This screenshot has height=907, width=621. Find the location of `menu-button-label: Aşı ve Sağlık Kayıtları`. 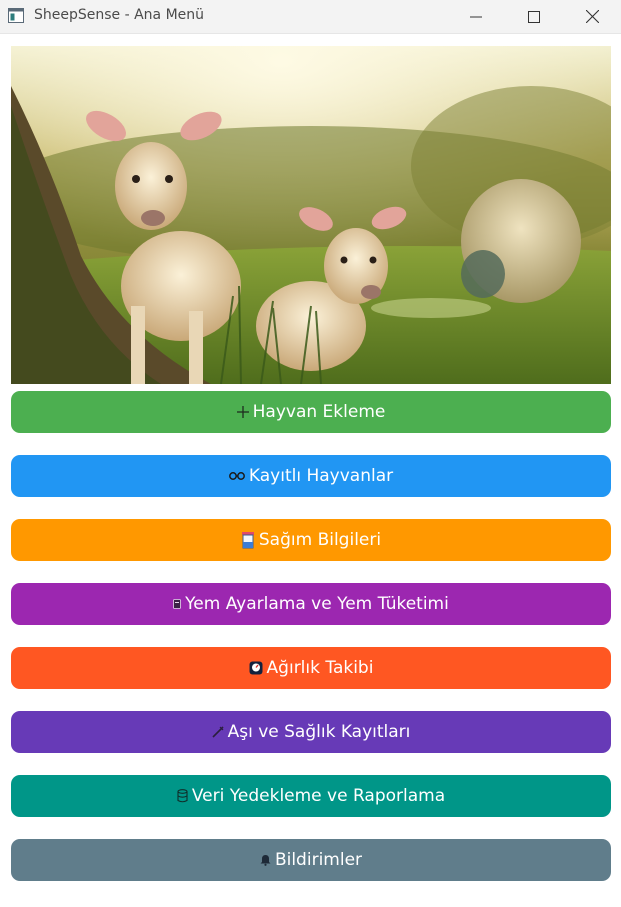

menu-button-label: Aşı ve Sağlık Kayıtları is located at coordinates (319, 732).